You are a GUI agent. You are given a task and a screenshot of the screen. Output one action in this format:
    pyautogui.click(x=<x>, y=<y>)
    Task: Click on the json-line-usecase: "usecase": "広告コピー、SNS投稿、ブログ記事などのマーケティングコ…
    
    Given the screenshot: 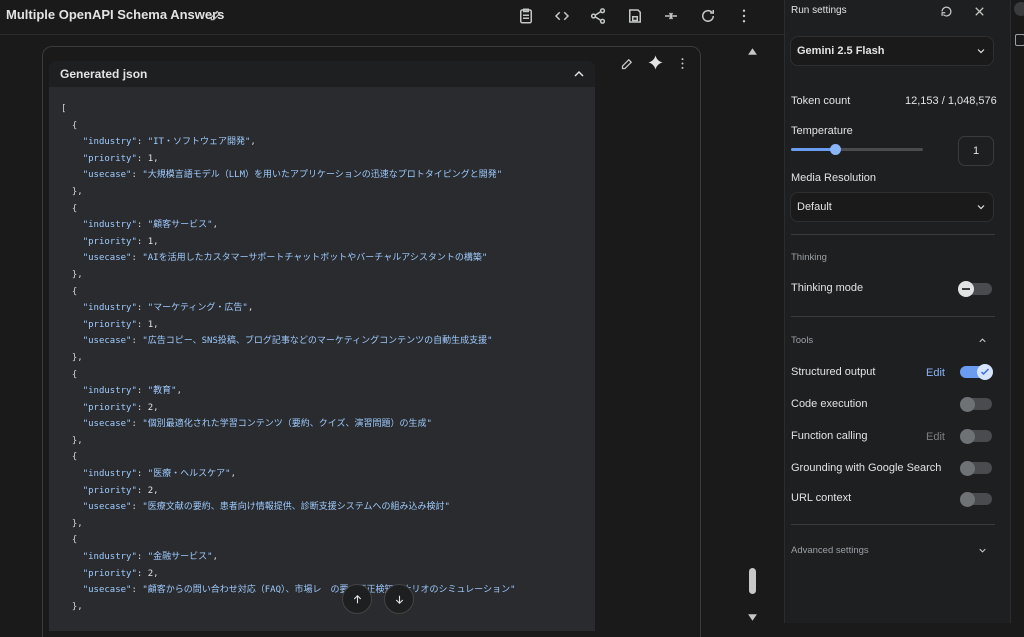 What is the action you would take?
    pyautogui.click(x=287, y=341)
    